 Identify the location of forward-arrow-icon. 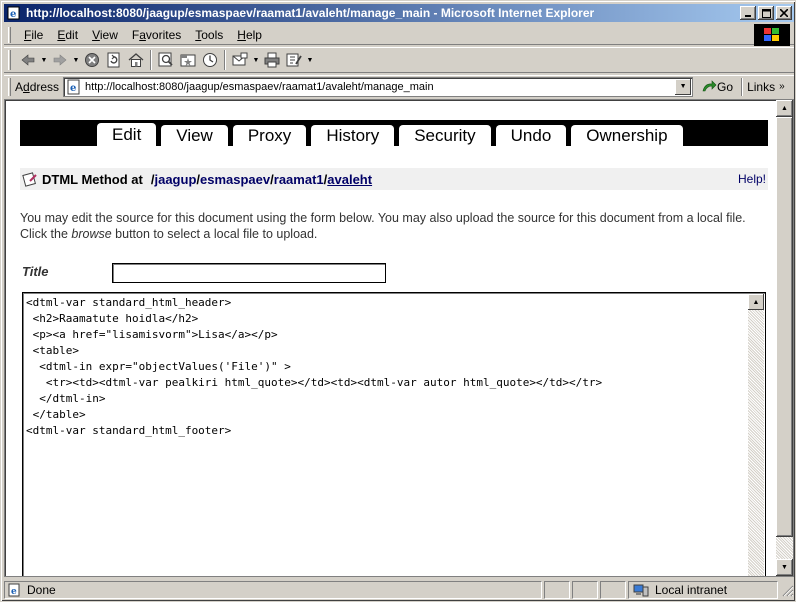
(60, 60).